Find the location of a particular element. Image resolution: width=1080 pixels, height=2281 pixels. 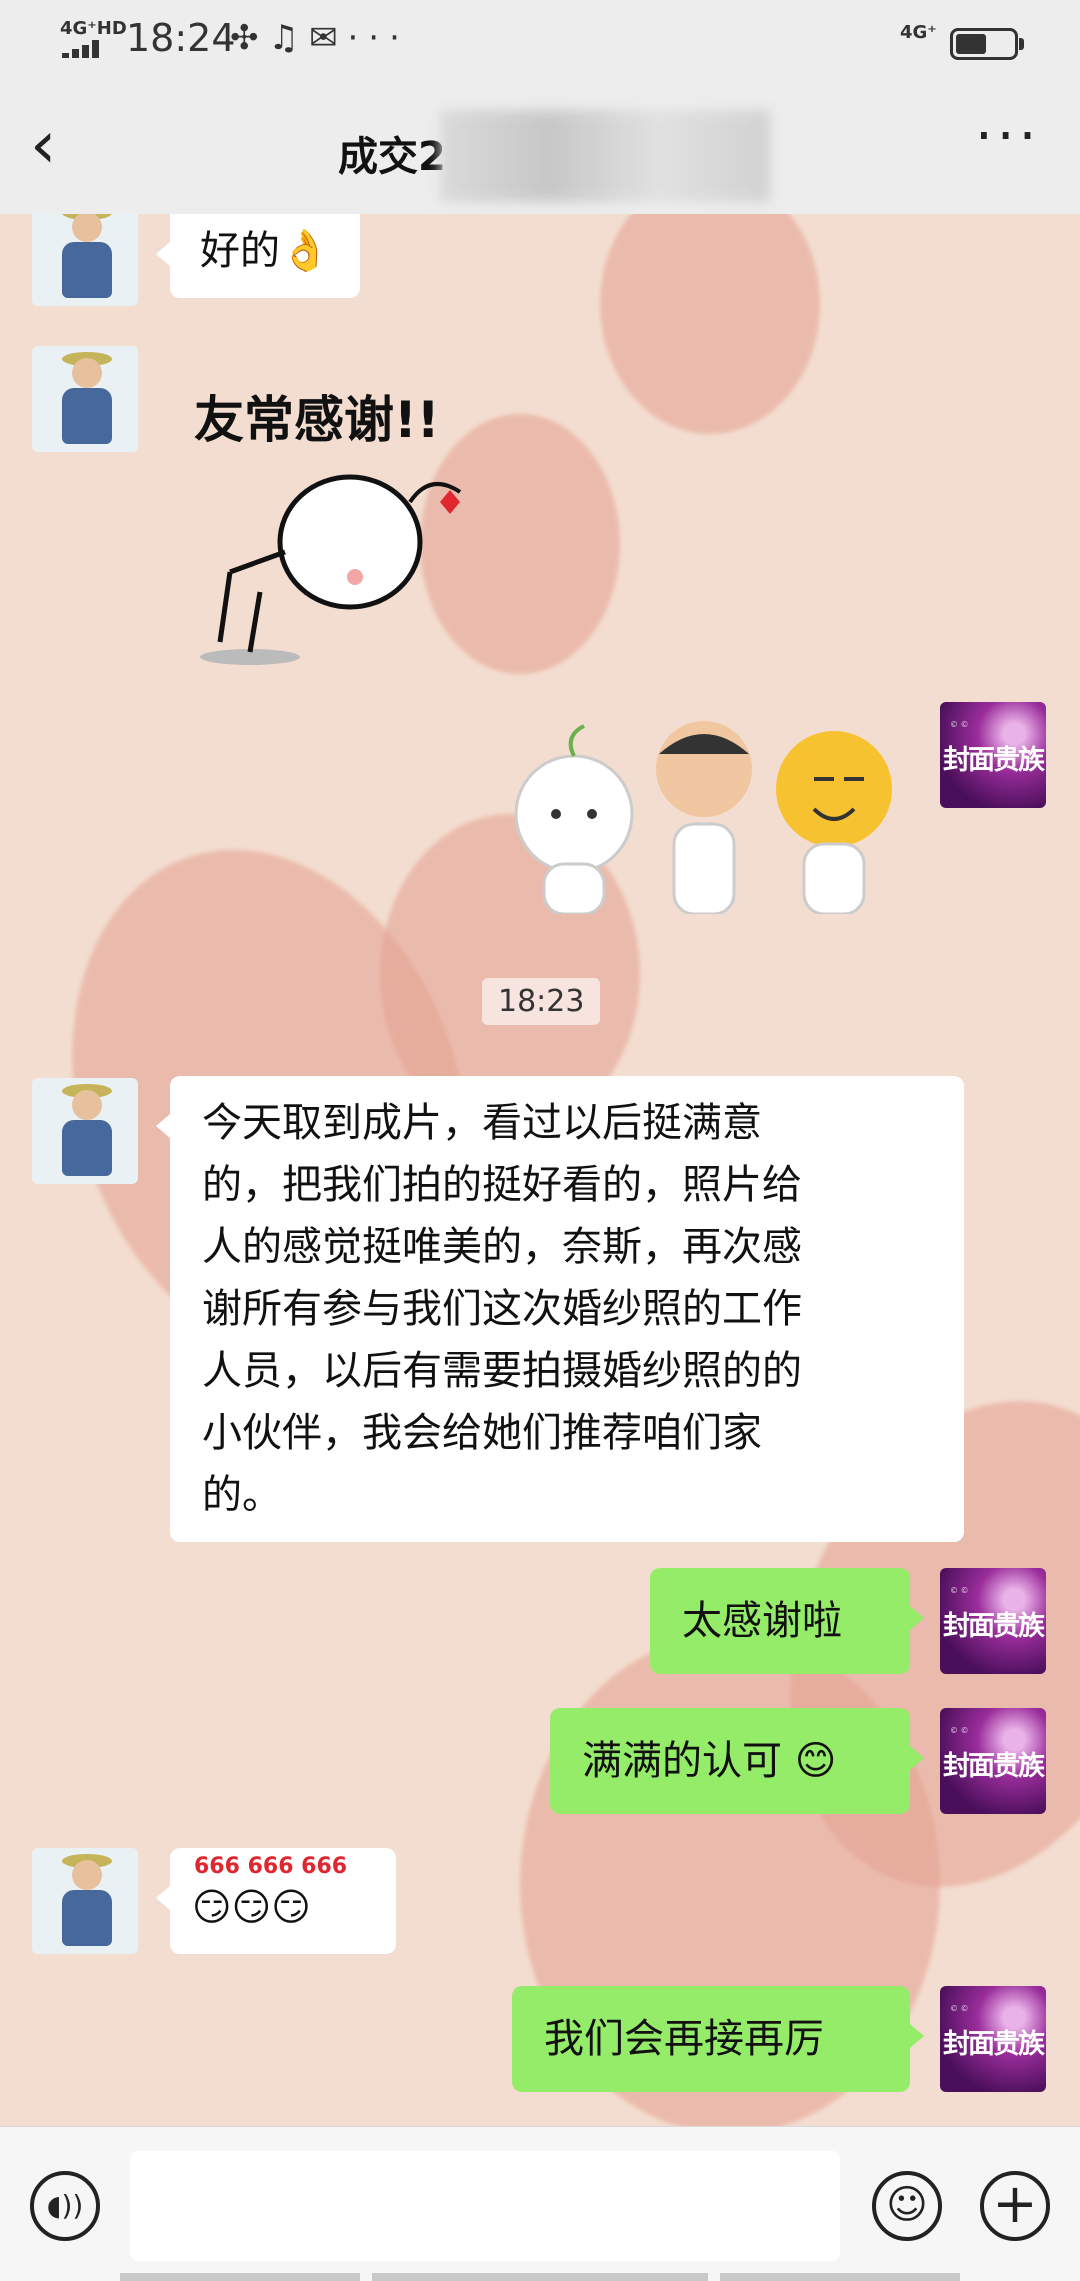

more-dots-icon: ··· is located at coordinates (378, 38).